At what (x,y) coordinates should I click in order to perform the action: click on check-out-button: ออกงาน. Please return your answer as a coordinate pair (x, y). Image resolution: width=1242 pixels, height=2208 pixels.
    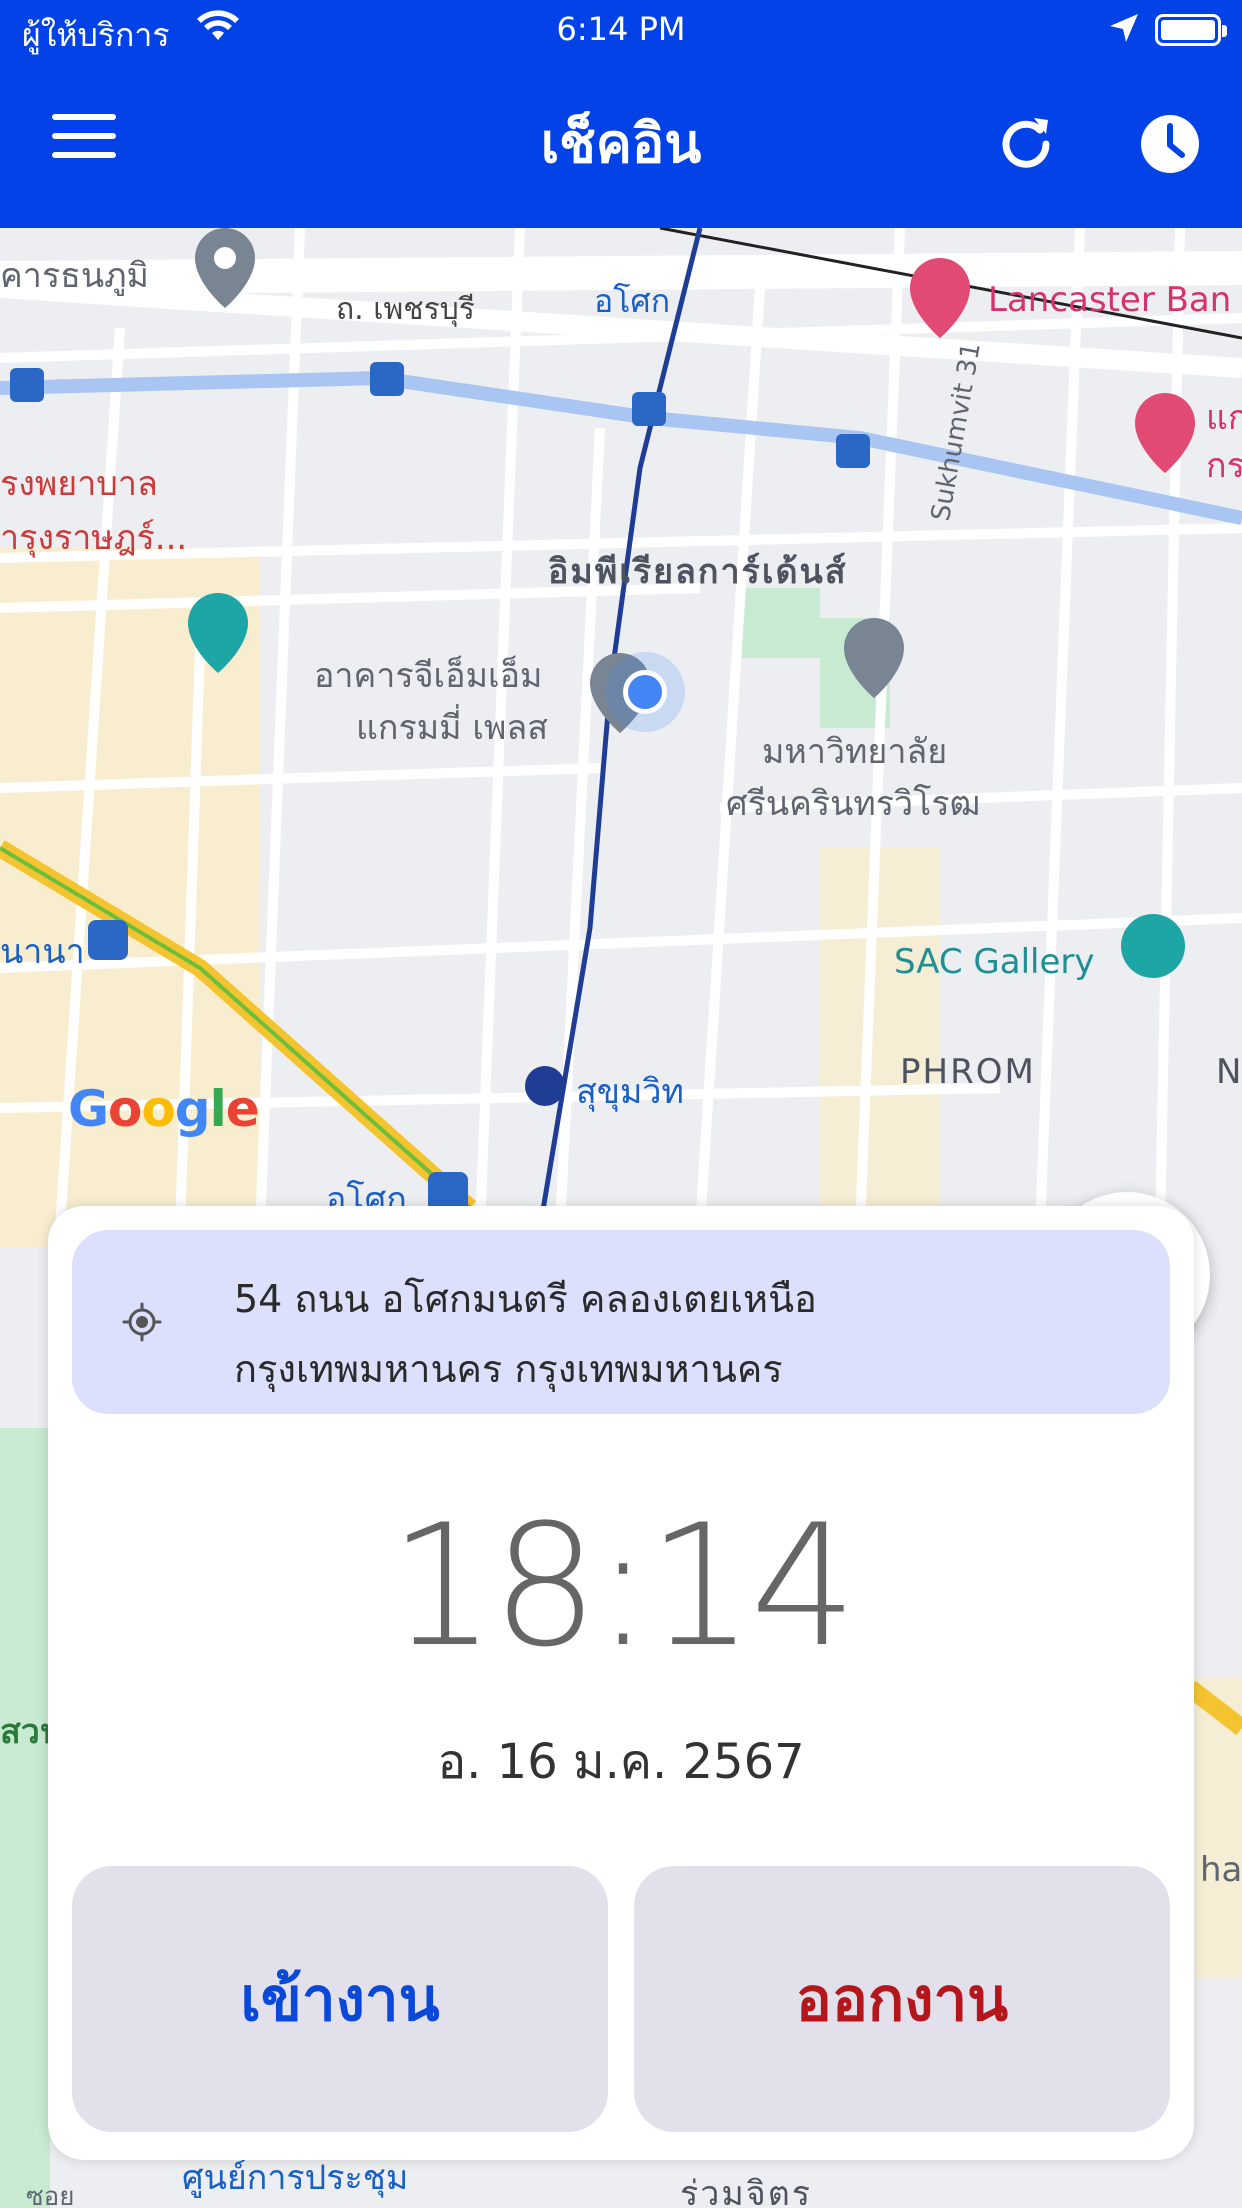
    Looking at the image, I should click on (902, 1999).